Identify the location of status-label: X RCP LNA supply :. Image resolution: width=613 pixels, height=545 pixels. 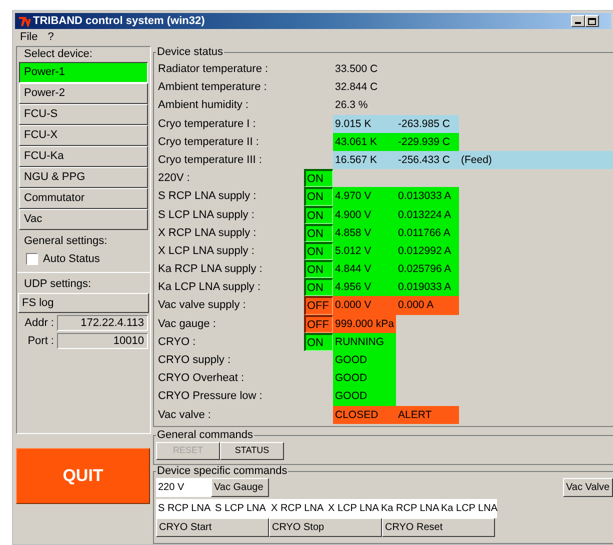
(208, 233).